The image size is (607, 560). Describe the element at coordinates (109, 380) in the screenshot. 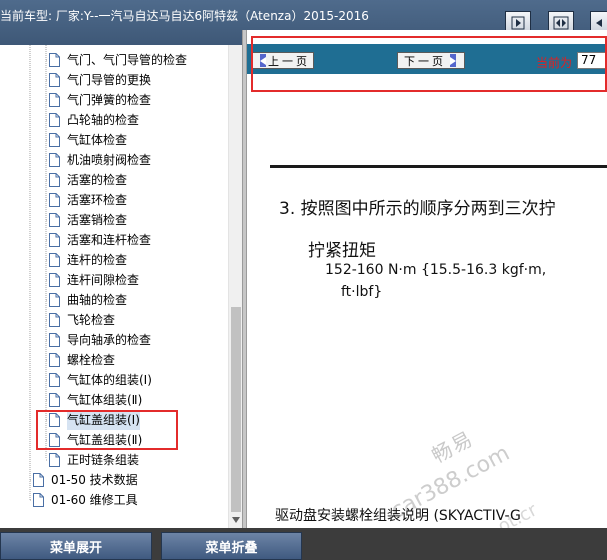

I see `tree-item-label: 气缸体的组装(Ⅰ)` at that location.